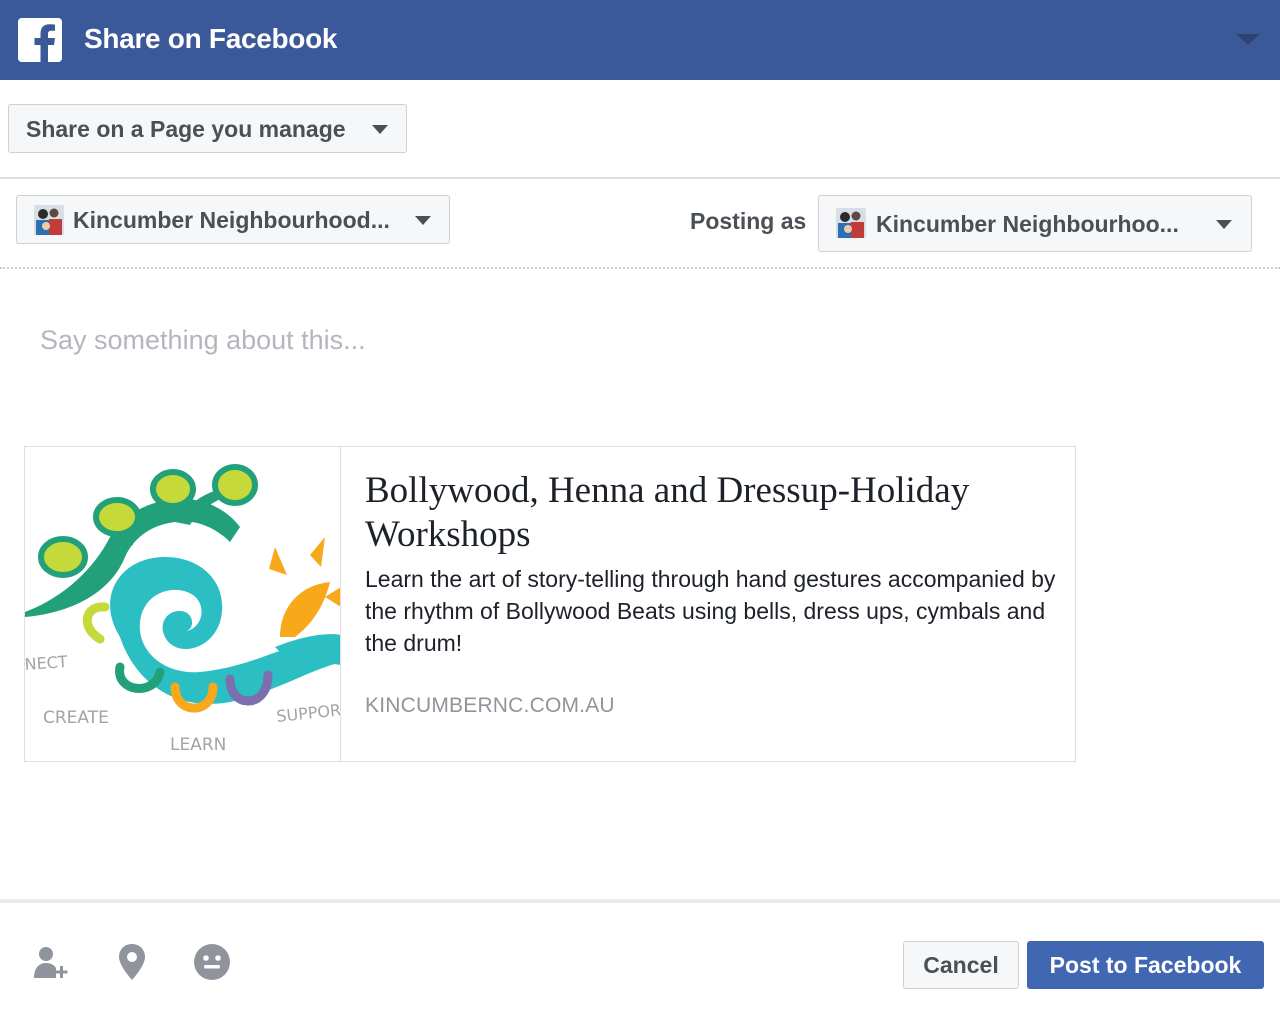  I want to click on share-target-dropdown: Share on a Page you manage, so click(207, 128).